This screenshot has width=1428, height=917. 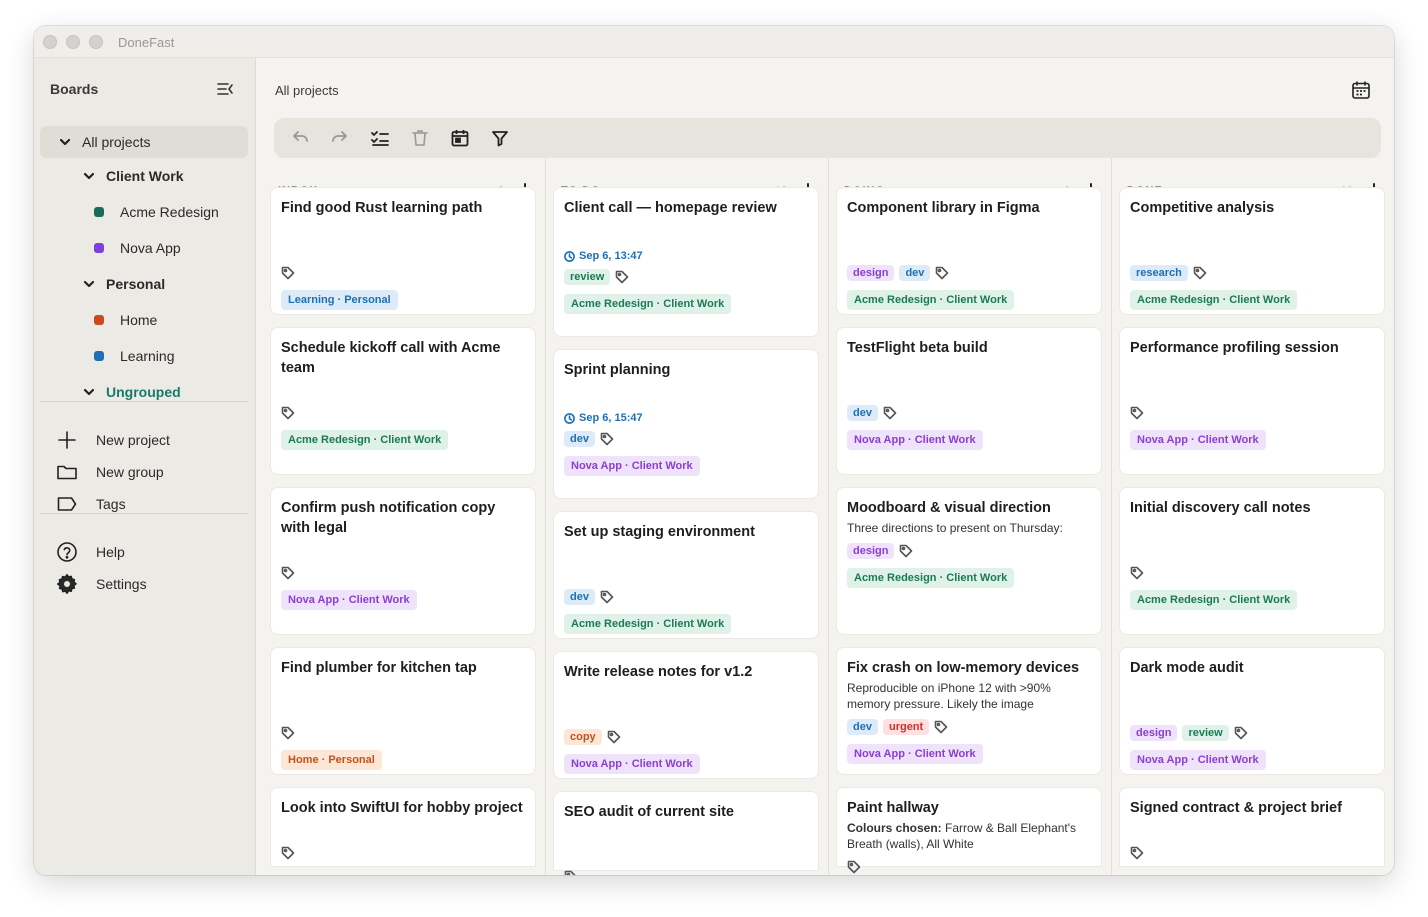 I want to click on action-label: Help, so click(x=110, y=552).